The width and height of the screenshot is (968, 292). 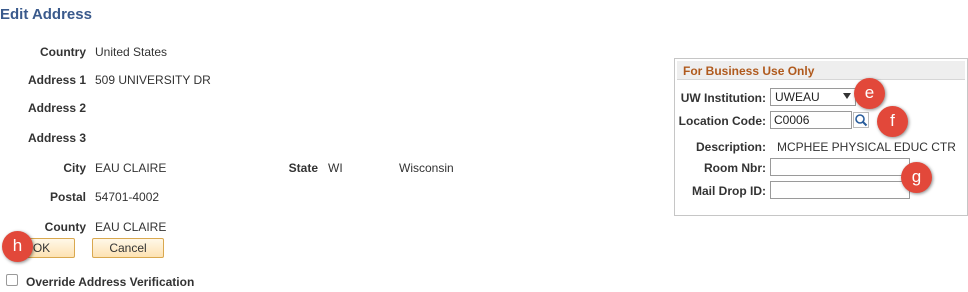 I want to click on room-nbr-label: Room Nbr:, so click(x=735, y=168).